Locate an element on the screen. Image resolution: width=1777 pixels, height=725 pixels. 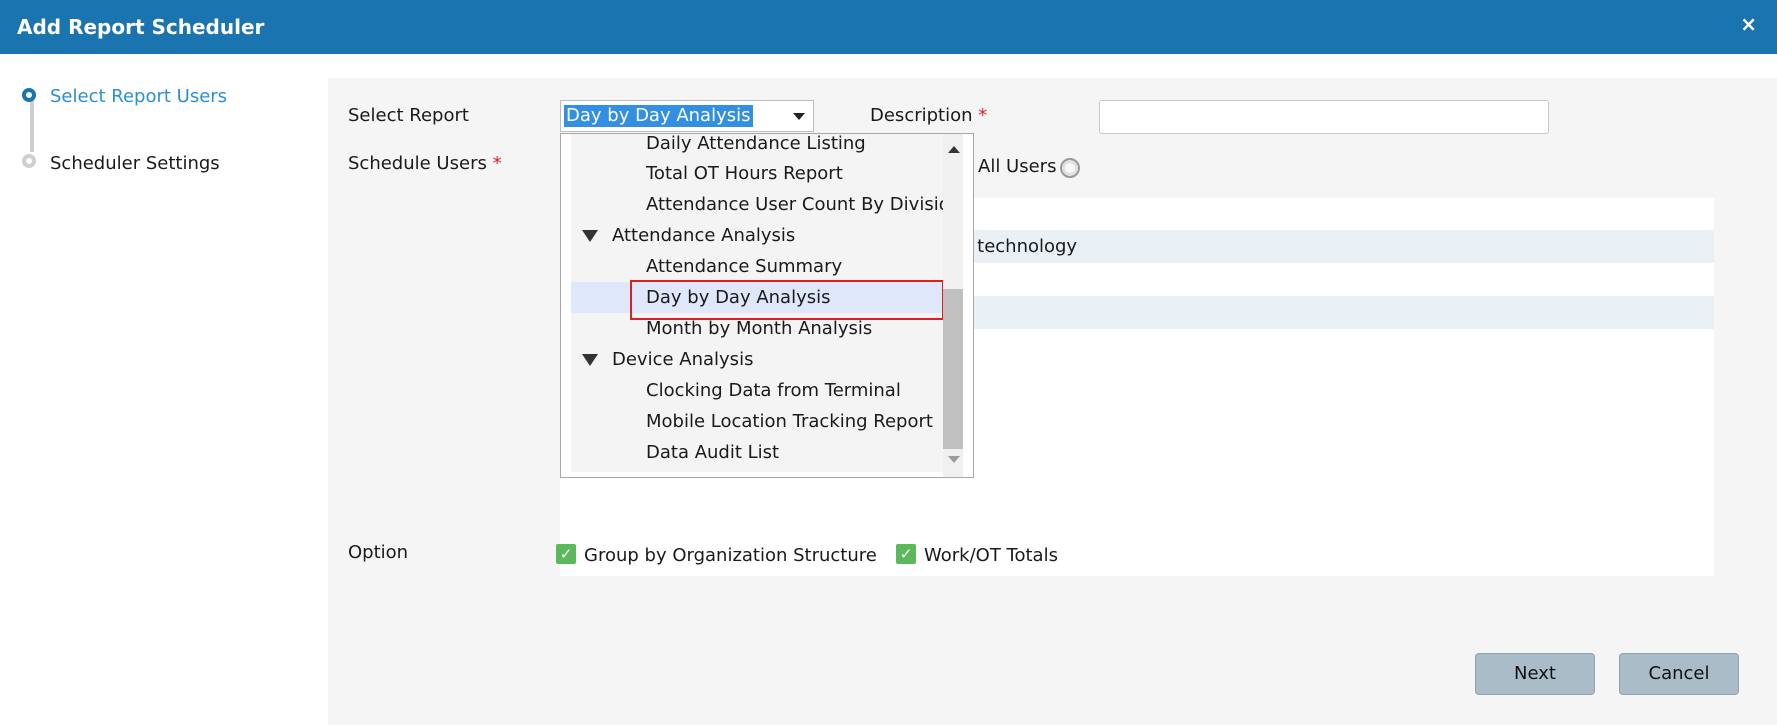
group-by-org-checkbox: ✓ is located at coordinates (566, 554).